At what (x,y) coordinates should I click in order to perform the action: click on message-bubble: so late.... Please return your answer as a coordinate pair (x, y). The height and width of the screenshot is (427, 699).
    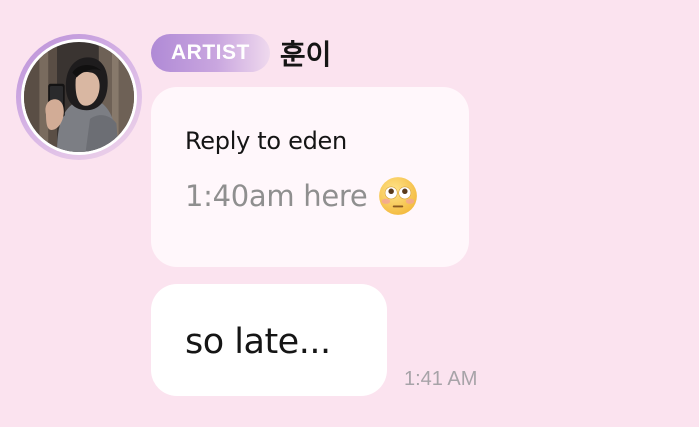
    Looking at the image, I should click on (269, 340).